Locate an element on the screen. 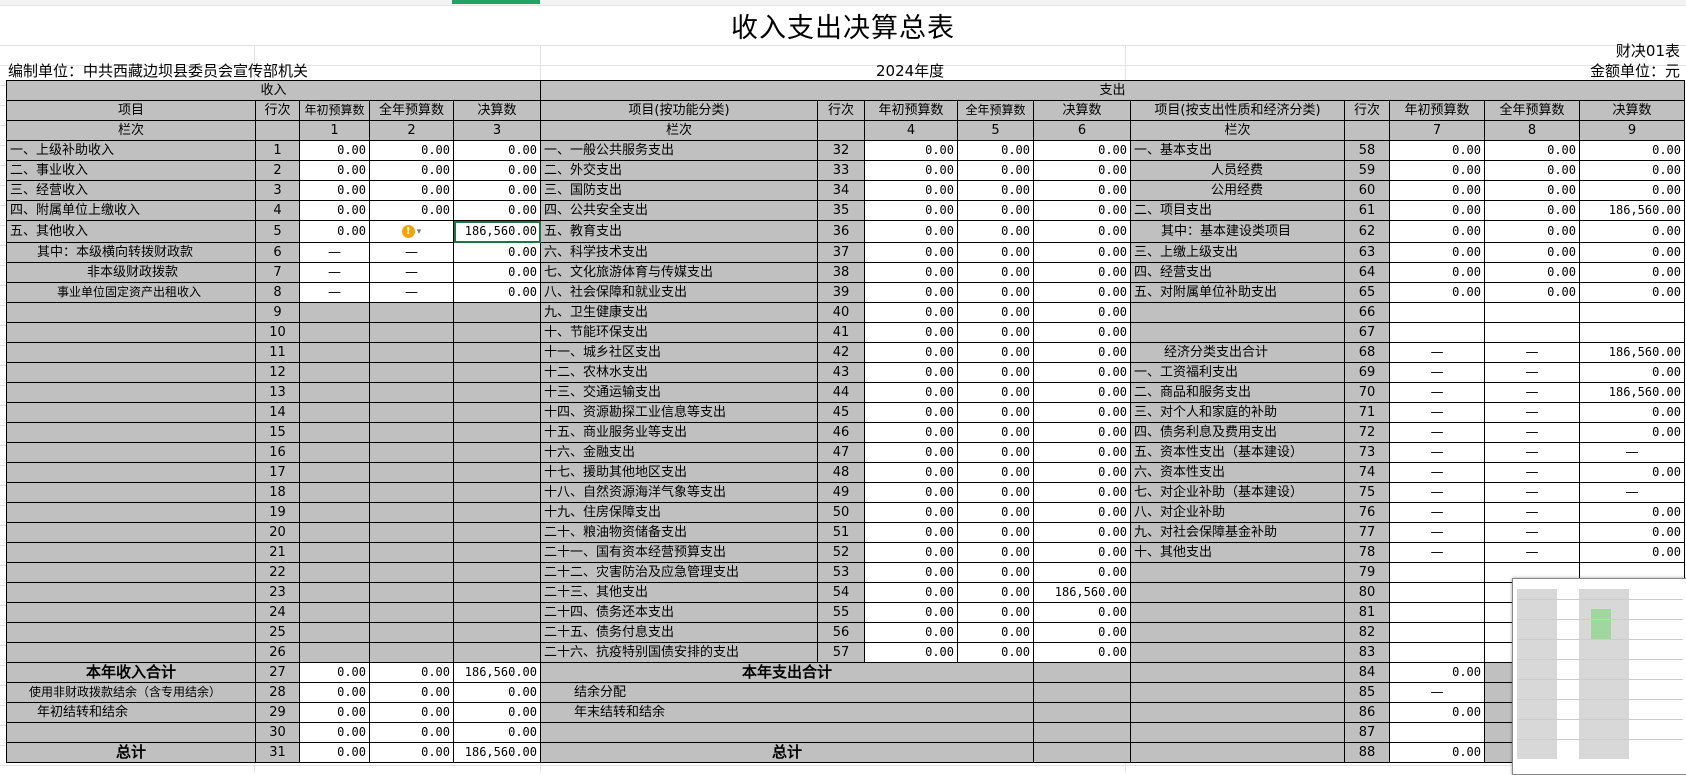  warning-icon: ! is located at coordinates (408, 231).